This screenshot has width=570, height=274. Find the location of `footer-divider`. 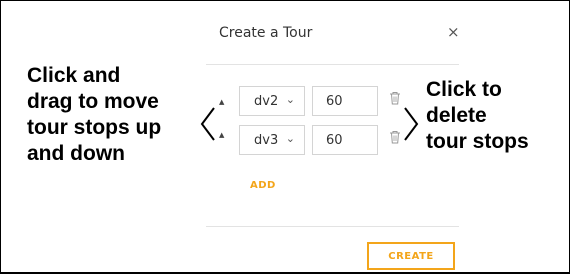

footer-divider is located at coordinates (332, 226).